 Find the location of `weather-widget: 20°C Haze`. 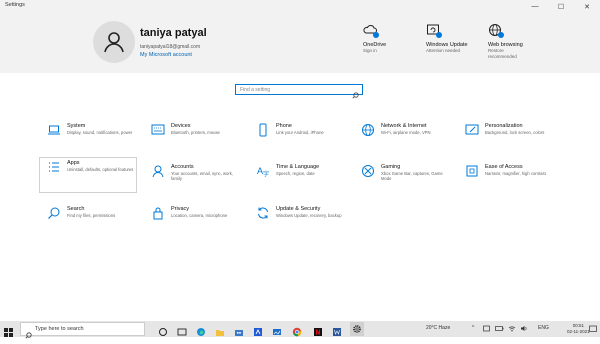

weather-widget: 20°C Haze is located at coordinates (438, 328).